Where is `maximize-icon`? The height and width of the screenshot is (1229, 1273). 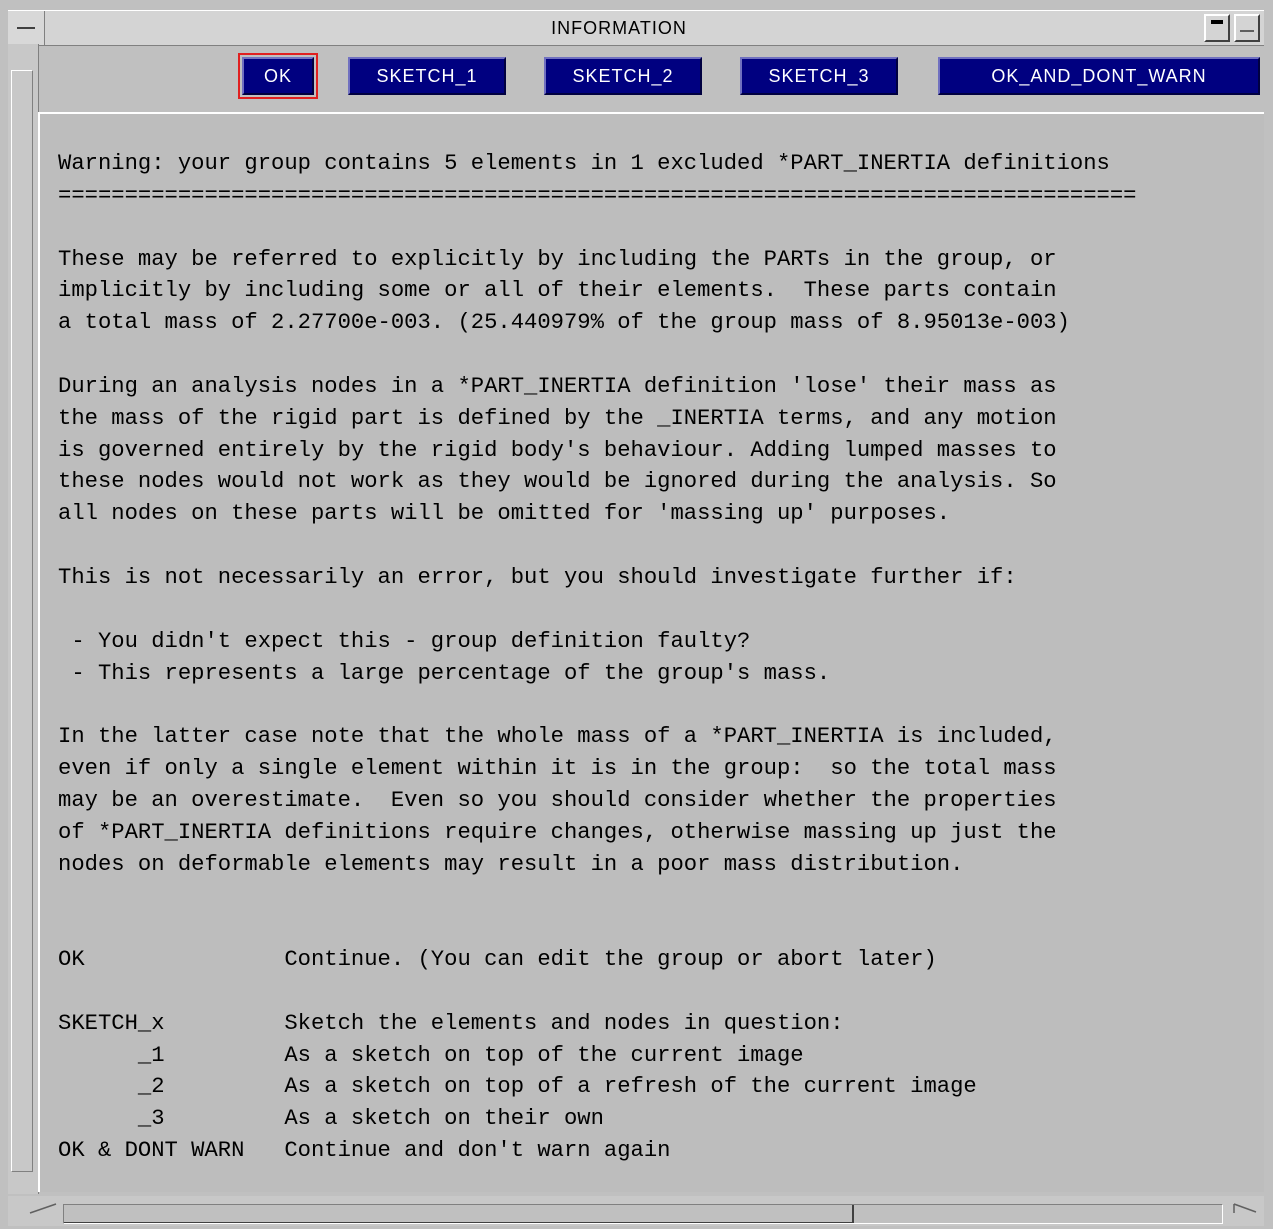 maximize-icon is located at coordinates (1247, 28).